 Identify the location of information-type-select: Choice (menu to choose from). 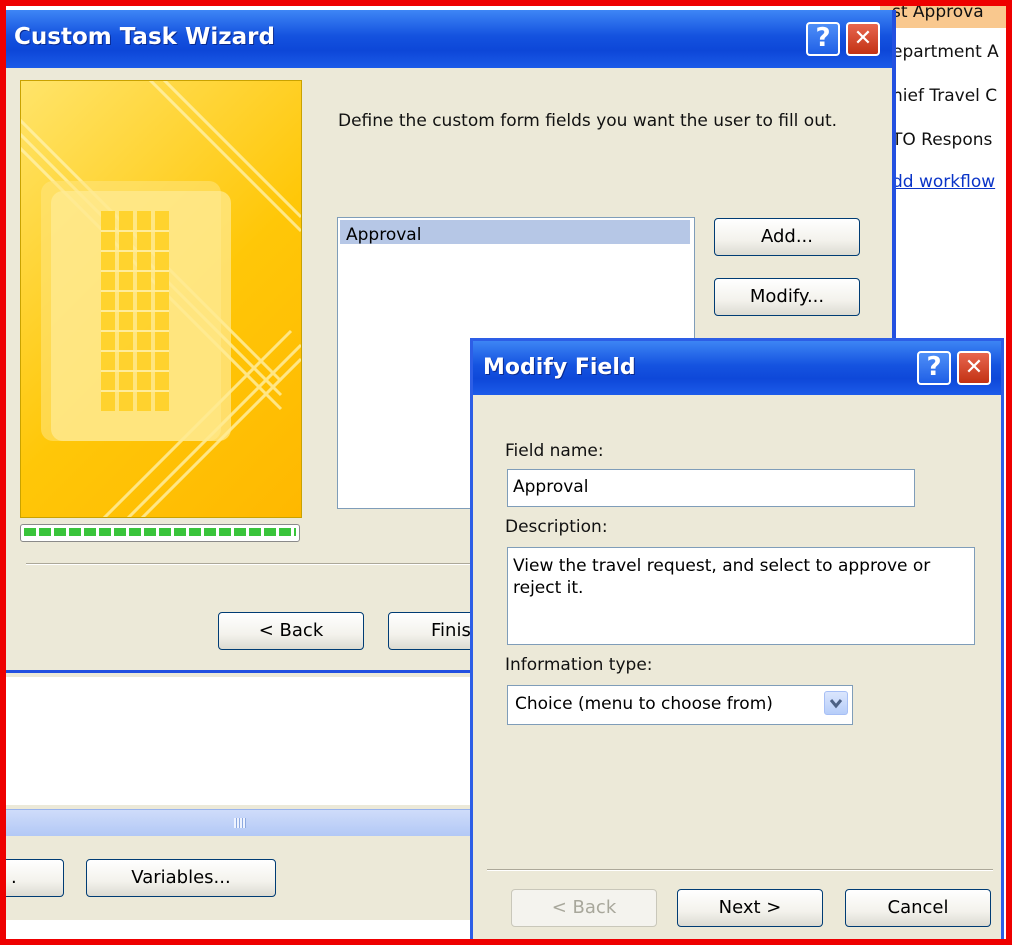
(680, 705).